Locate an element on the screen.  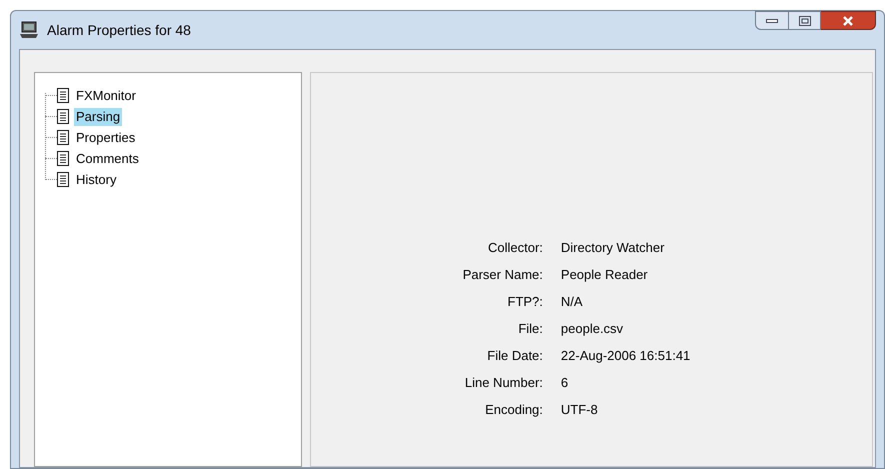
maximize-button is located at coordinates (805, 20).